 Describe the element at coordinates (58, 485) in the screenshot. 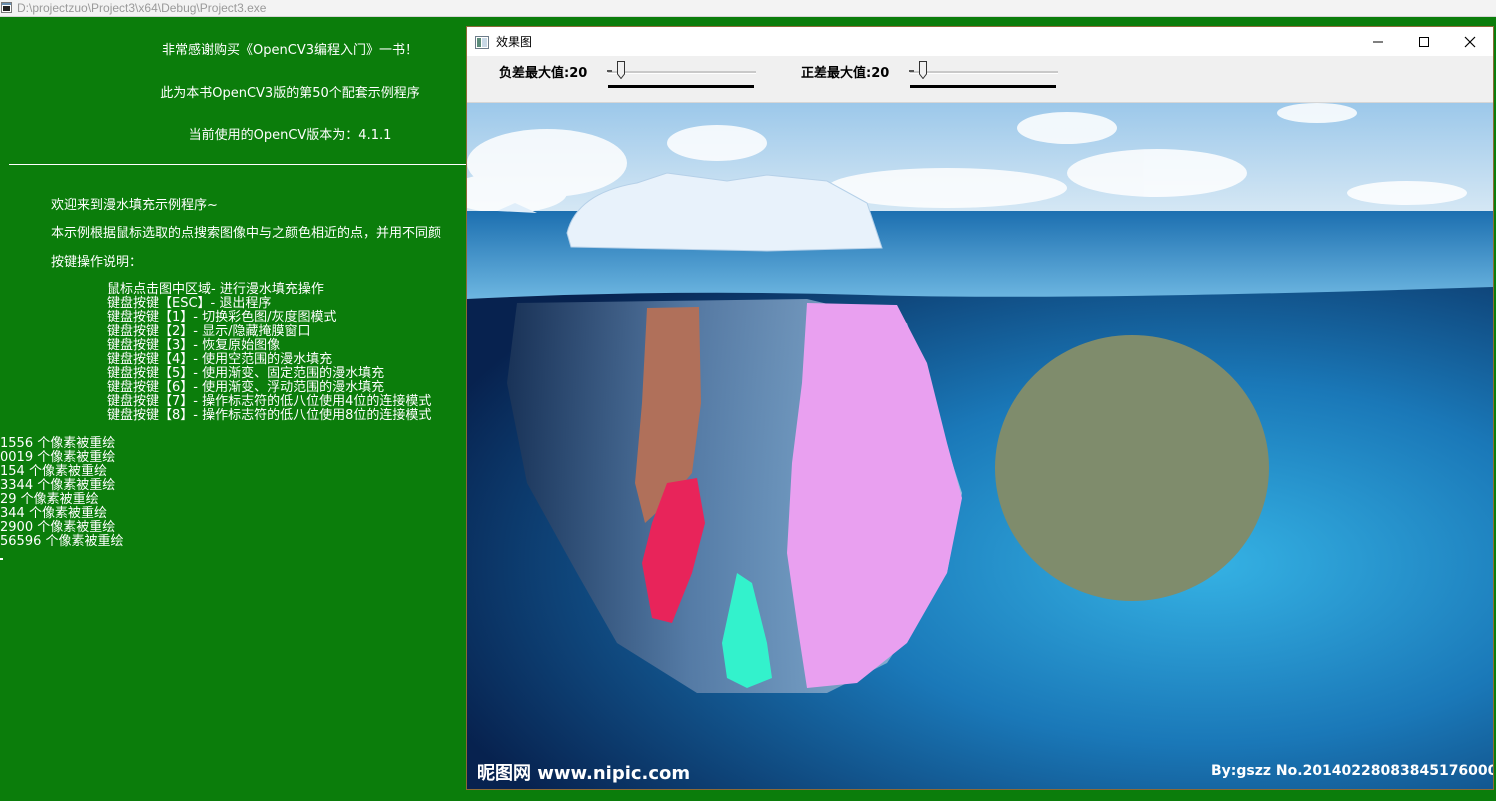

I see `console-count-line: 3344 个像素被重绘` at that location.